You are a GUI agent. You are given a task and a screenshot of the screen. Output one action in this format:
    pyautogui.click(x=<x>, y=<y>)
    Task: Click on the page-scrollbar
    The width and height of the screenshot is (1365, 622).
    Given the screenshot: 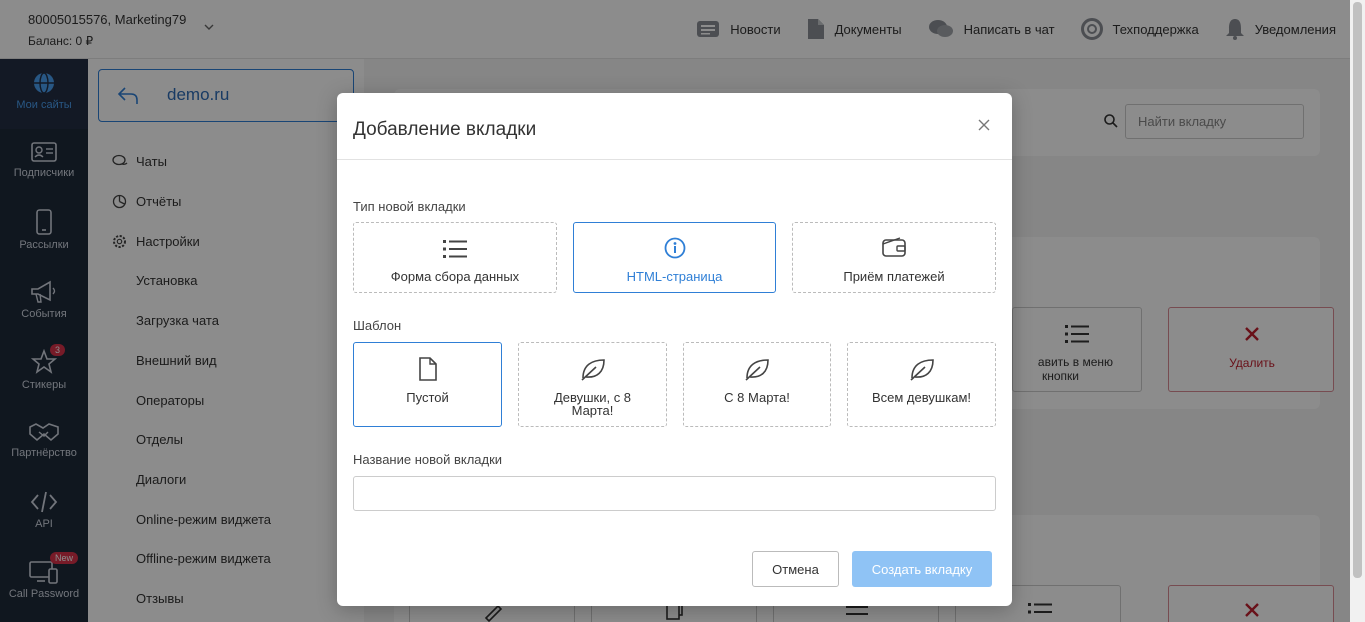 What is the action you would take?
    pyautogui.click(x=1357, y=311)
    